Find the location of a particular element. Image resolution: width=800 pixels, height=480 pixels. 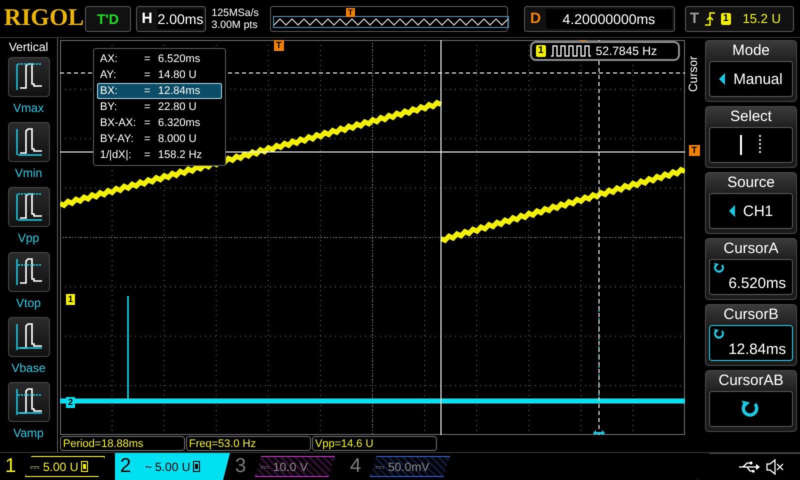

measure-label: Vmax is located at coordinates (28, 108).